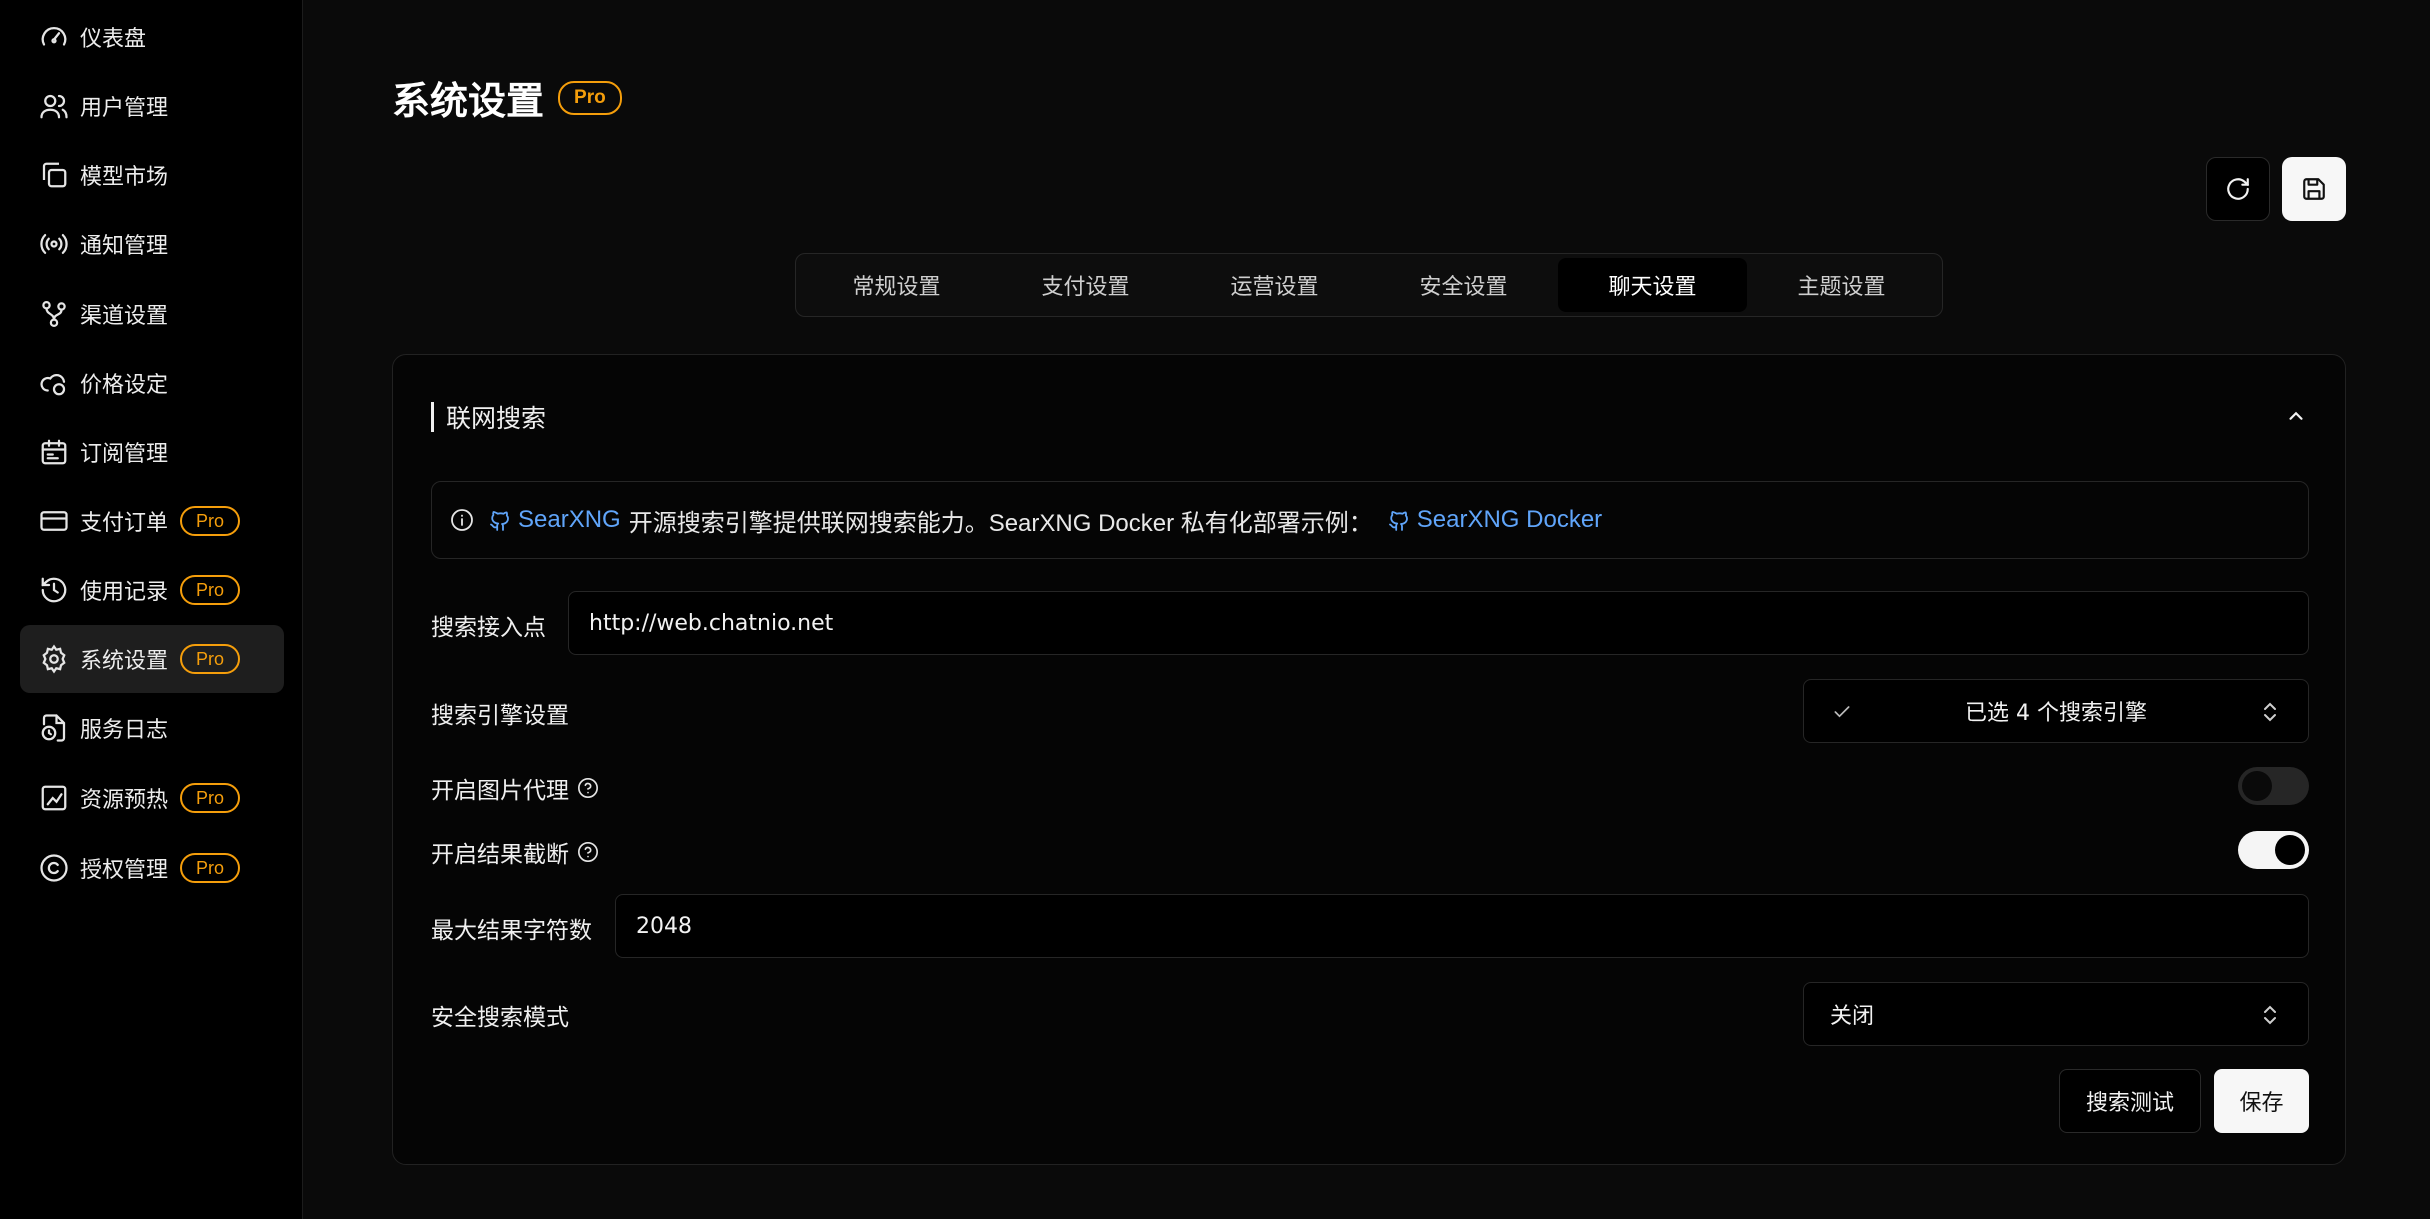 This screenshot has width=2430, height=1219. Describe the element at coordinates (124, 177) in the screenshot. I see `sidebar-item-label: 模型市场` at that location.